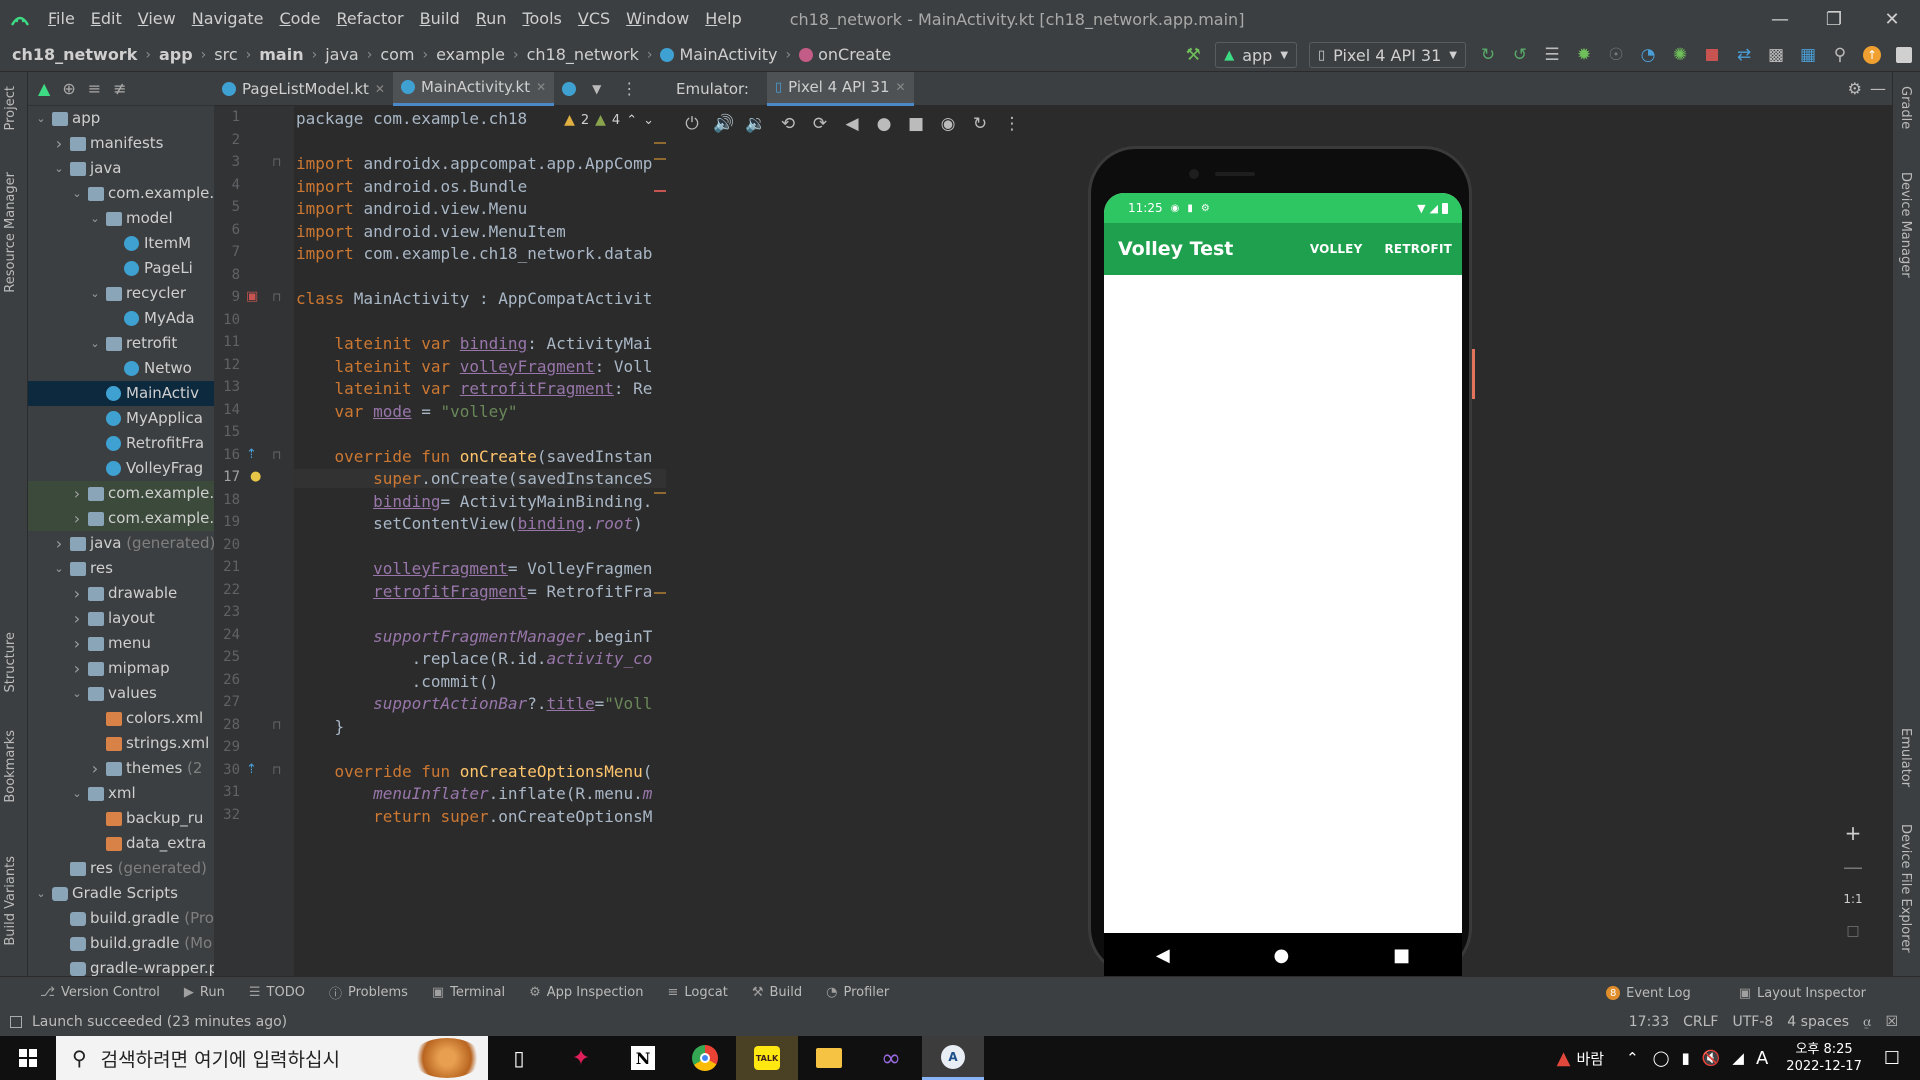 This screenshot has height=1080, width=1920. What do you see at coordinates (1738, 1058) in the screenshot?
I see `network-icon: ◢` at bounding box center [1738, 1058].